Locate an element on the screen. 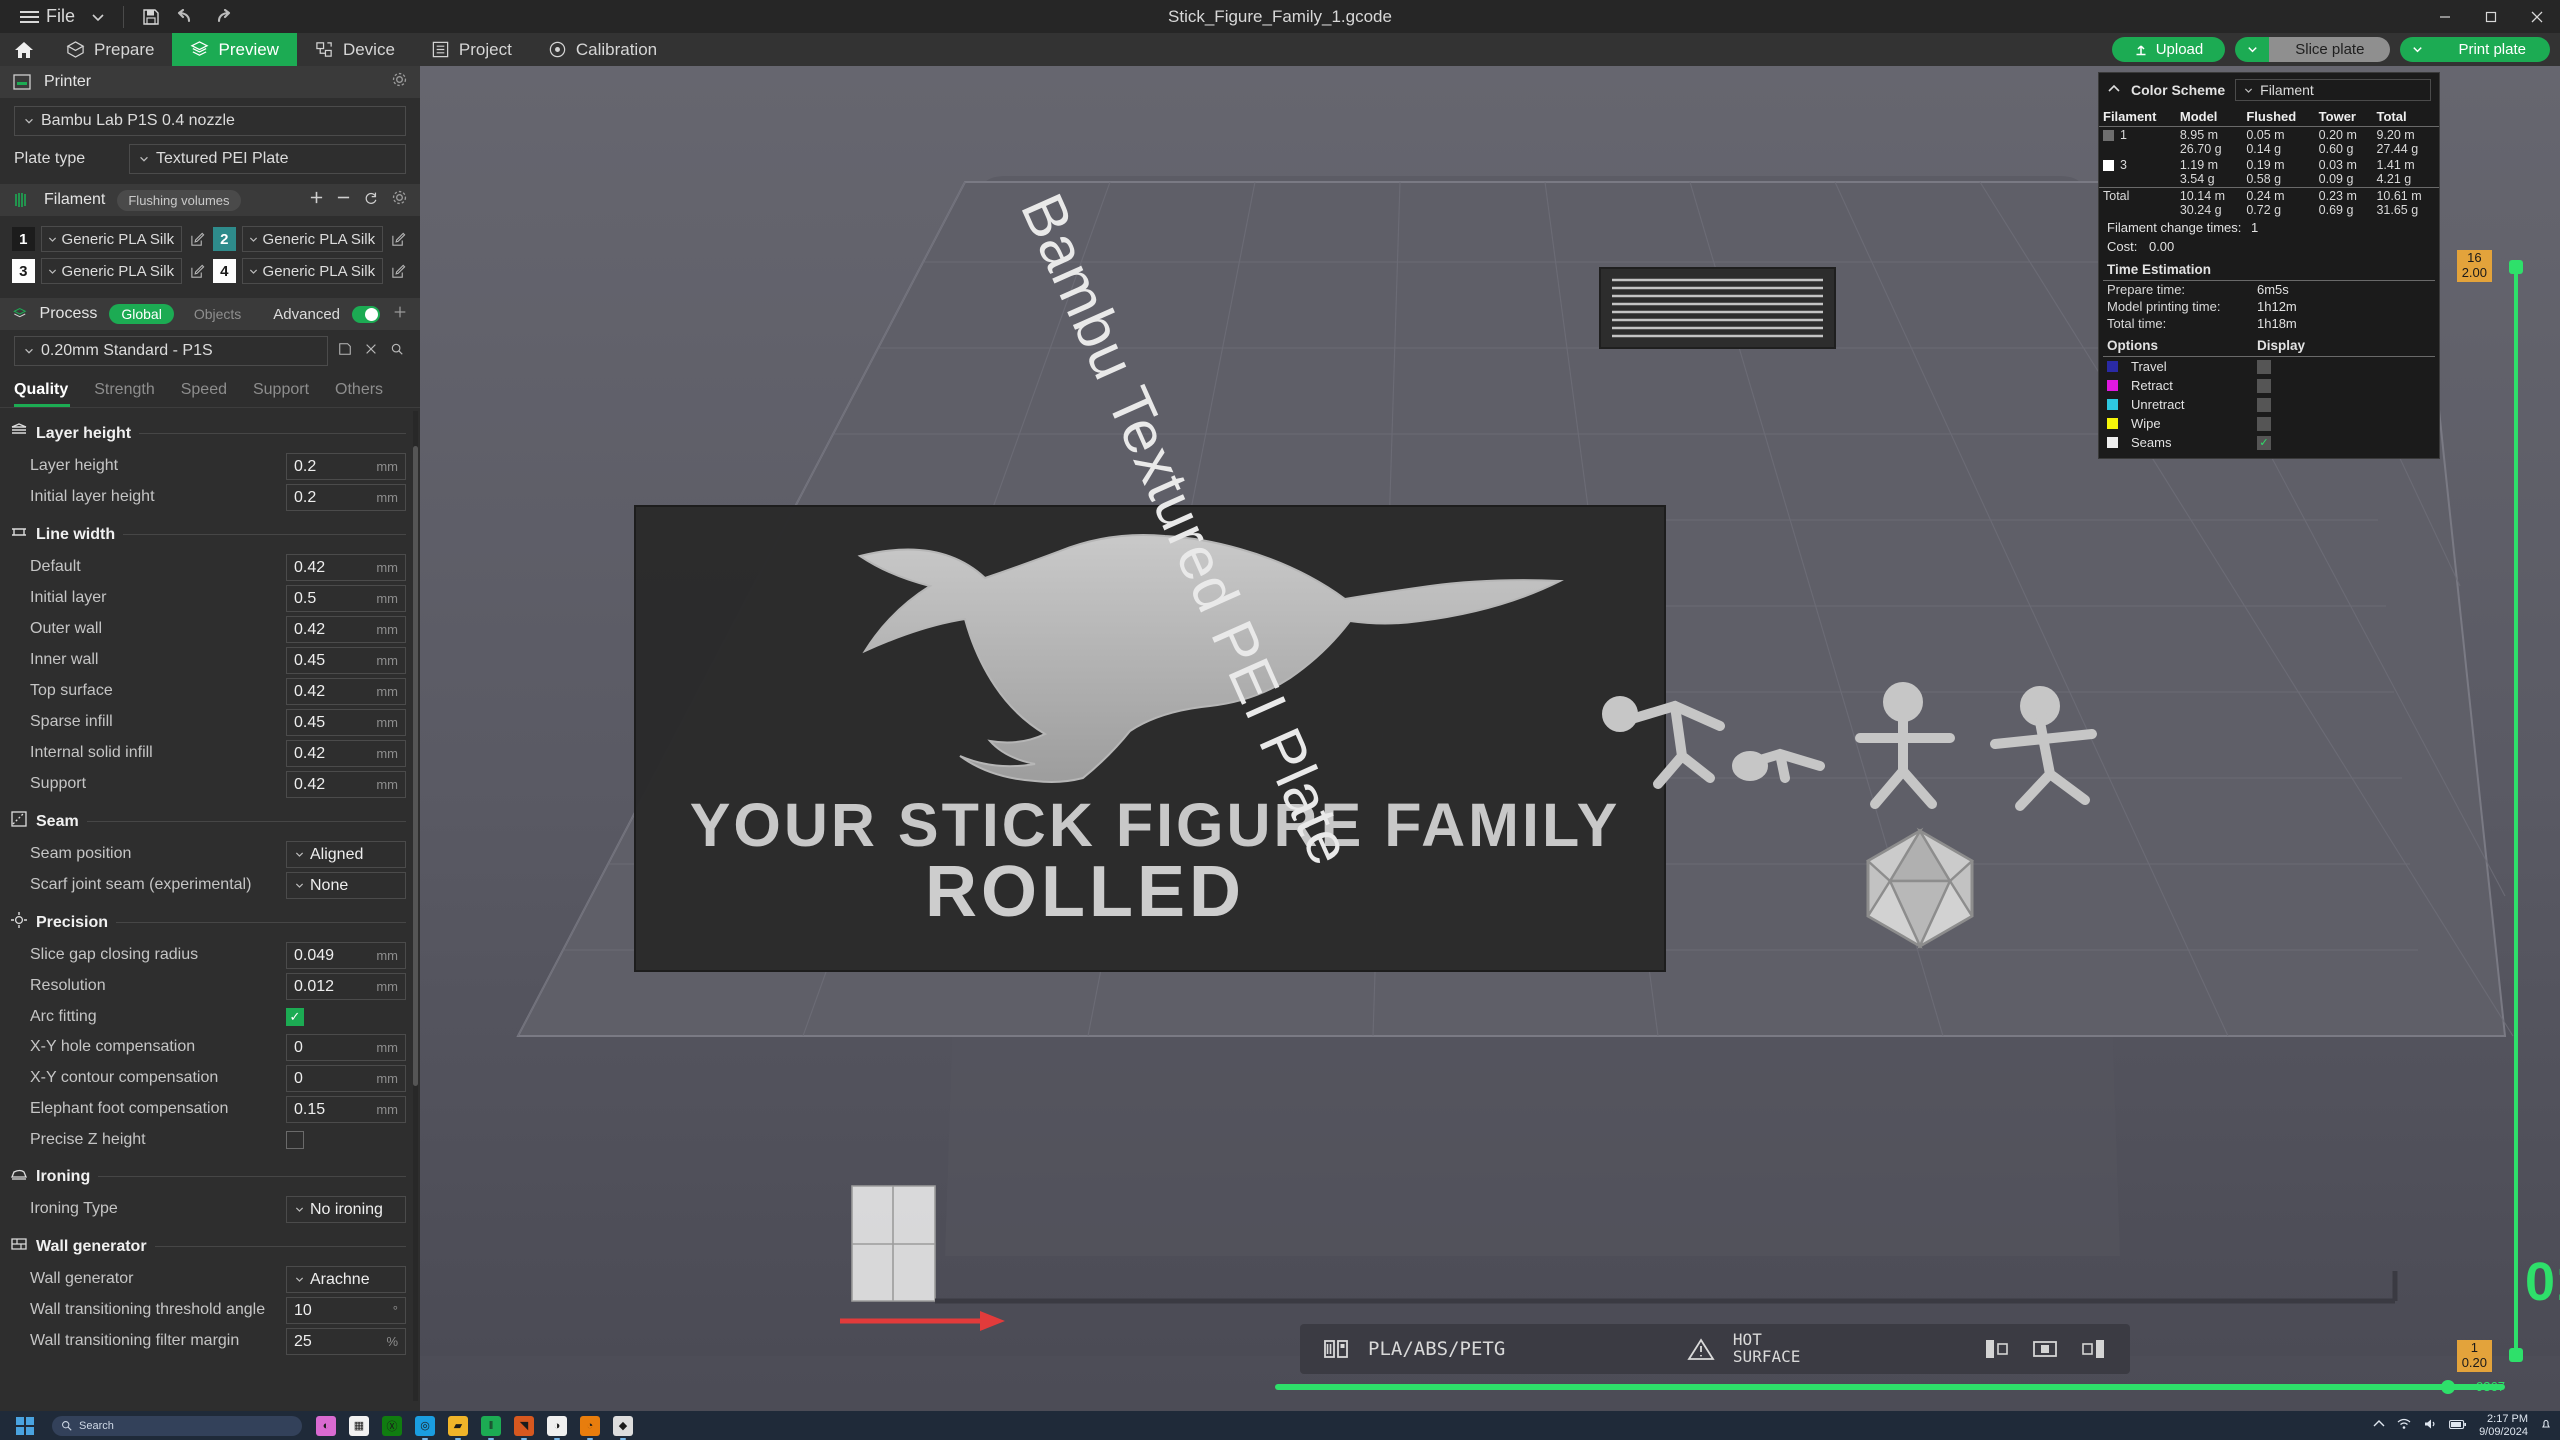 The image size is (2560, 1440). upload-button: Upload is located at coordinates (2168, 49).